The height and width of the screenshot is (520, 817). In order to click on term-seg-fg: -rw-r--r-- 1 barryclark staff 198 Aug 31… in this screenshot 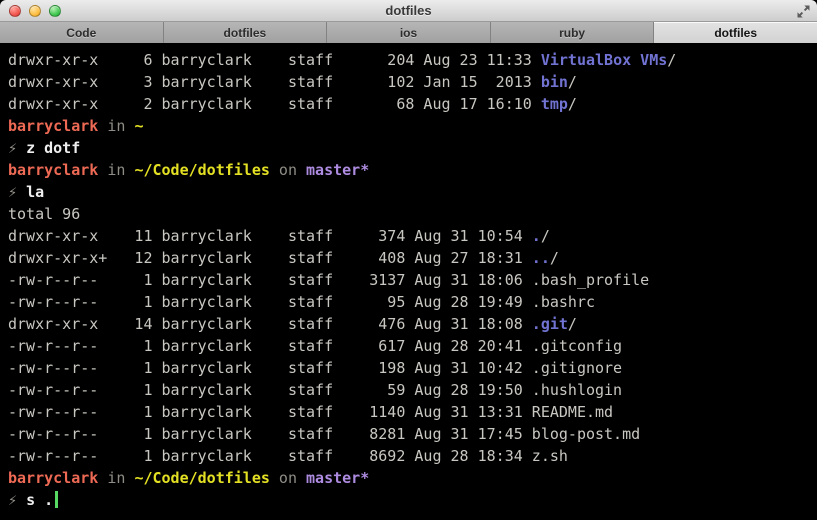, I will do `click(315, 368)`.